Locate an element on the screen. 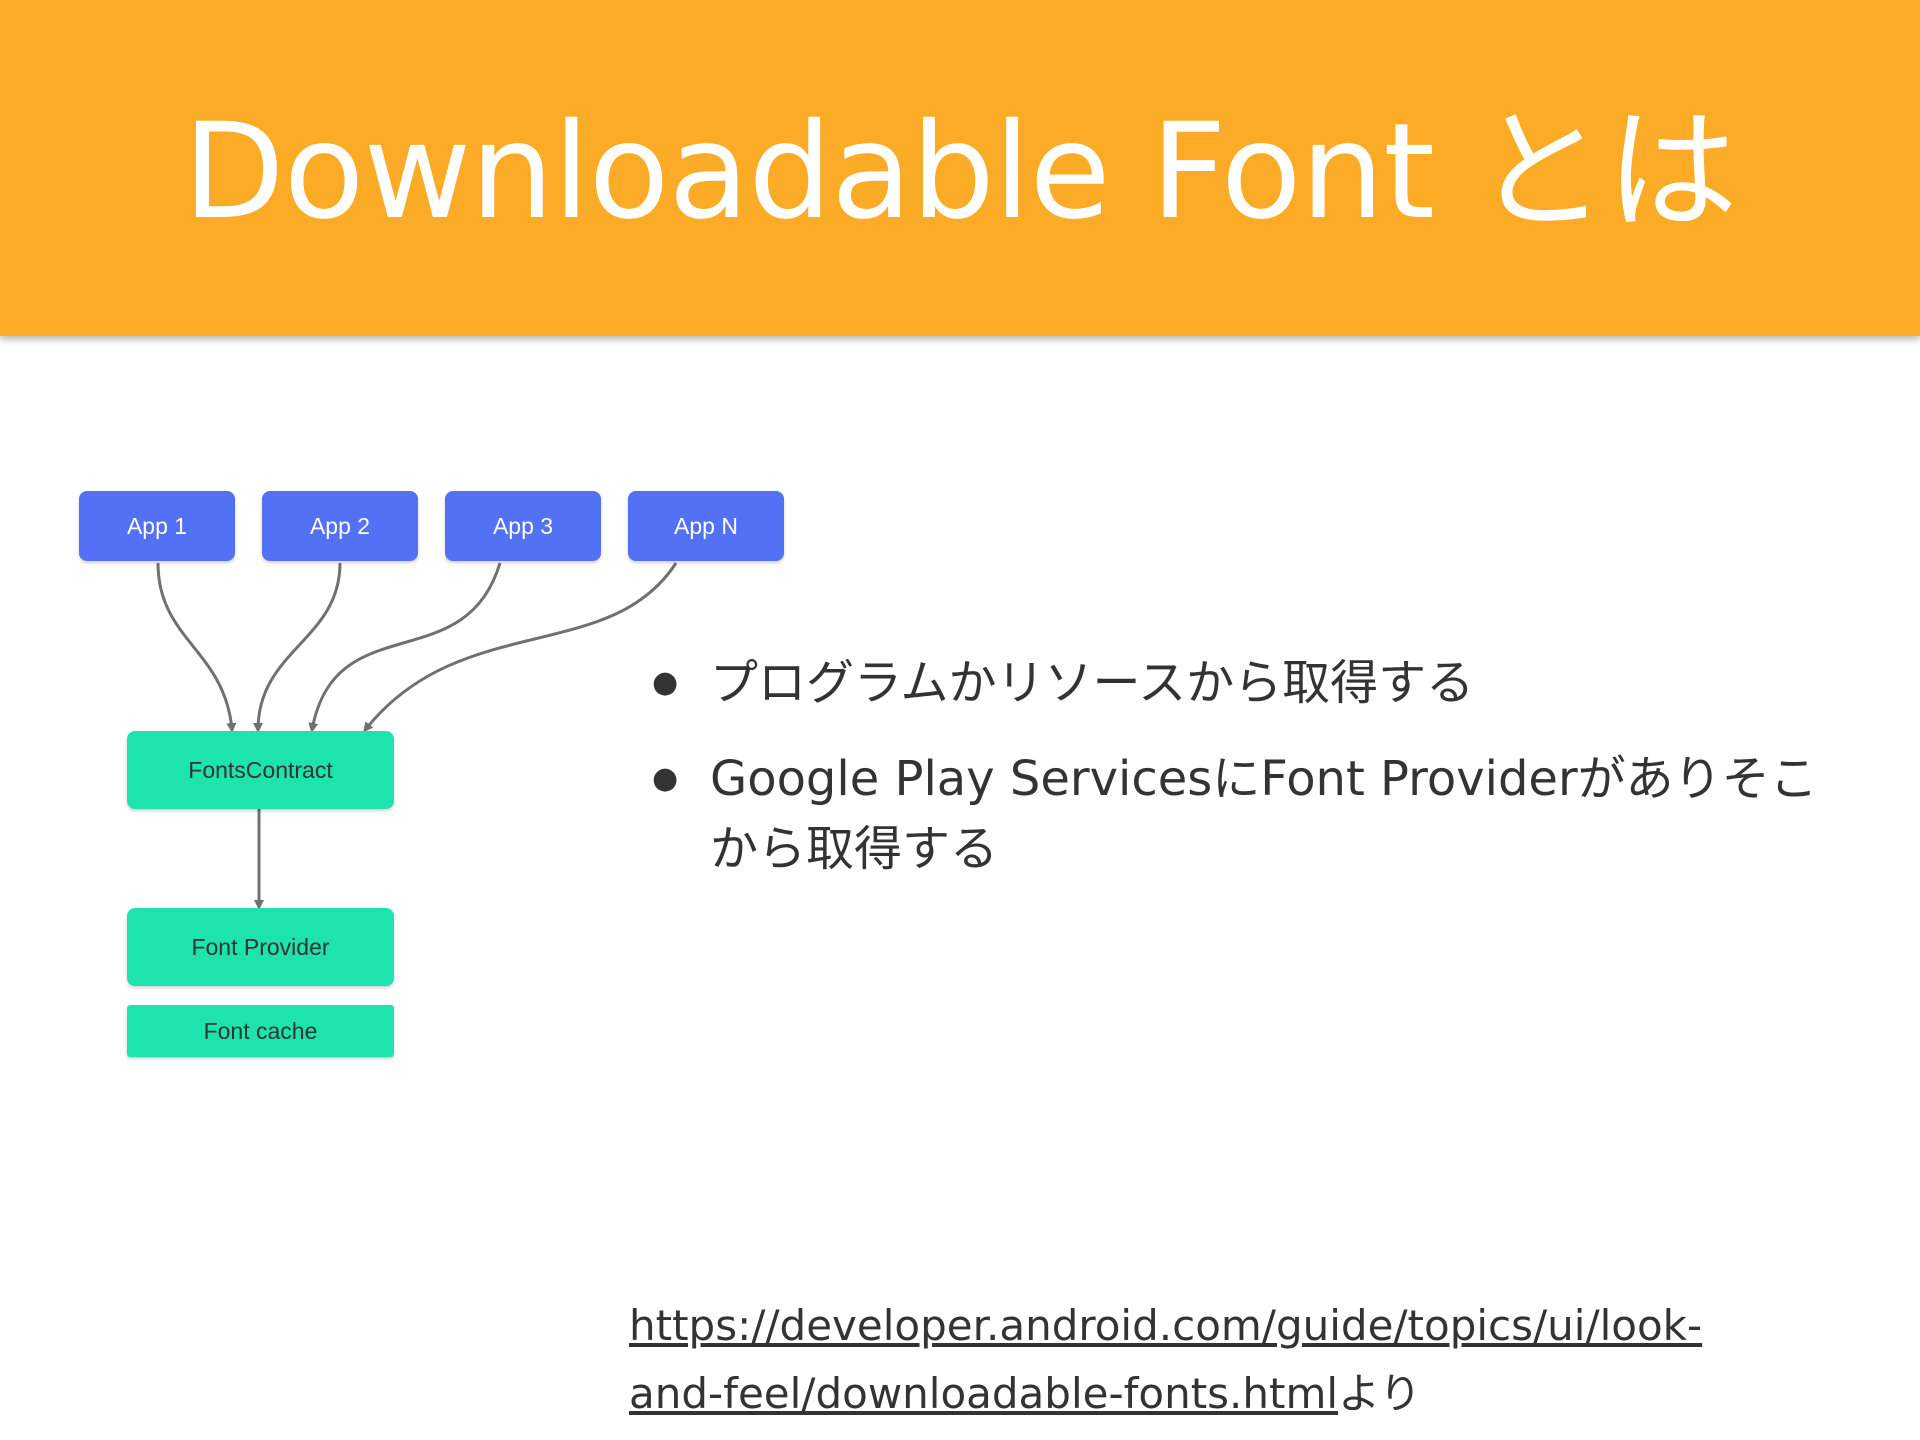 This screenshot has height=1440, width=1920. font-provider-node: Font Provider is located at coordinates (260, 947).